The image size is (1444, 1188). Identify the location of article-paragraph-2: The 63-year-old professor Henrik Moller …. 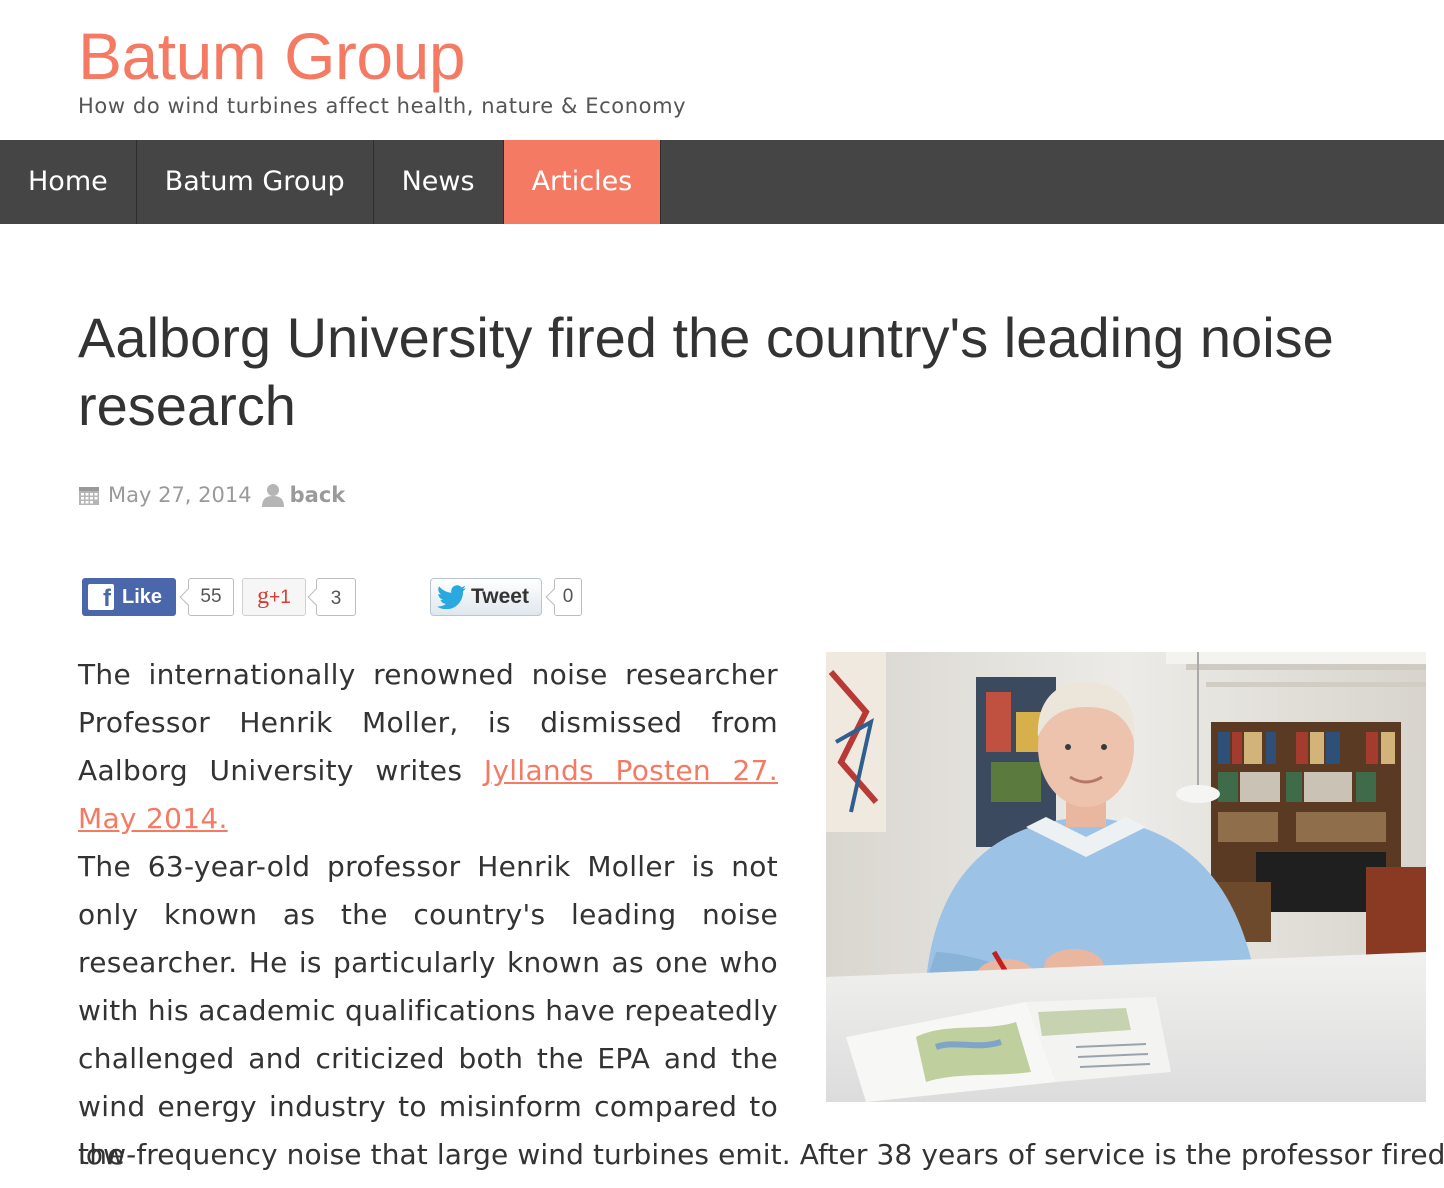
(428, 1010).